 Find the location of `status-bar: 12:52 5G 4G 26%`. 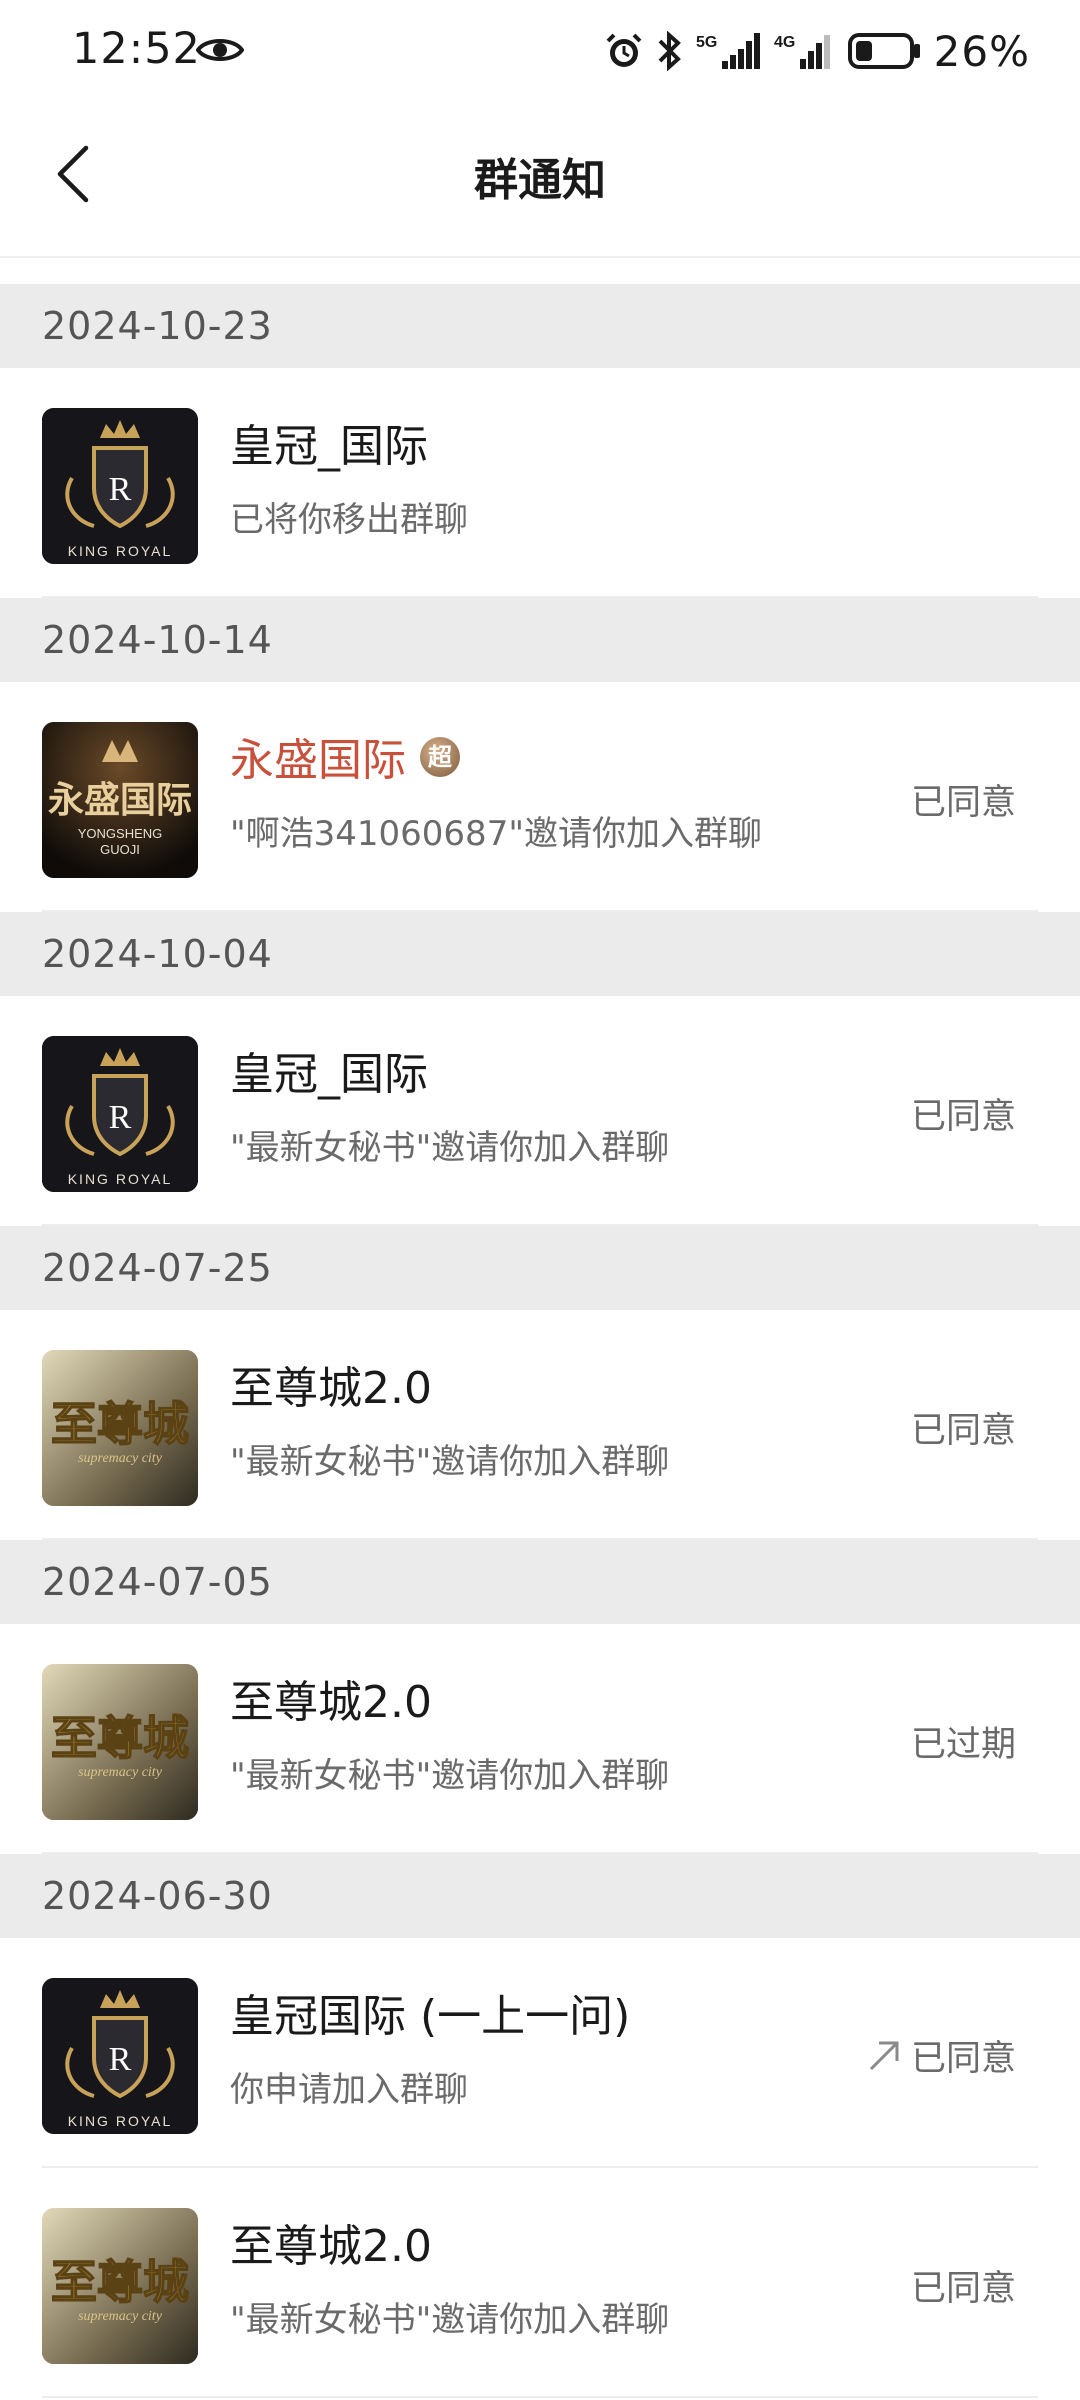

status-bar: 12:52 5G 4G 26% is located at coordinates (540, 50).